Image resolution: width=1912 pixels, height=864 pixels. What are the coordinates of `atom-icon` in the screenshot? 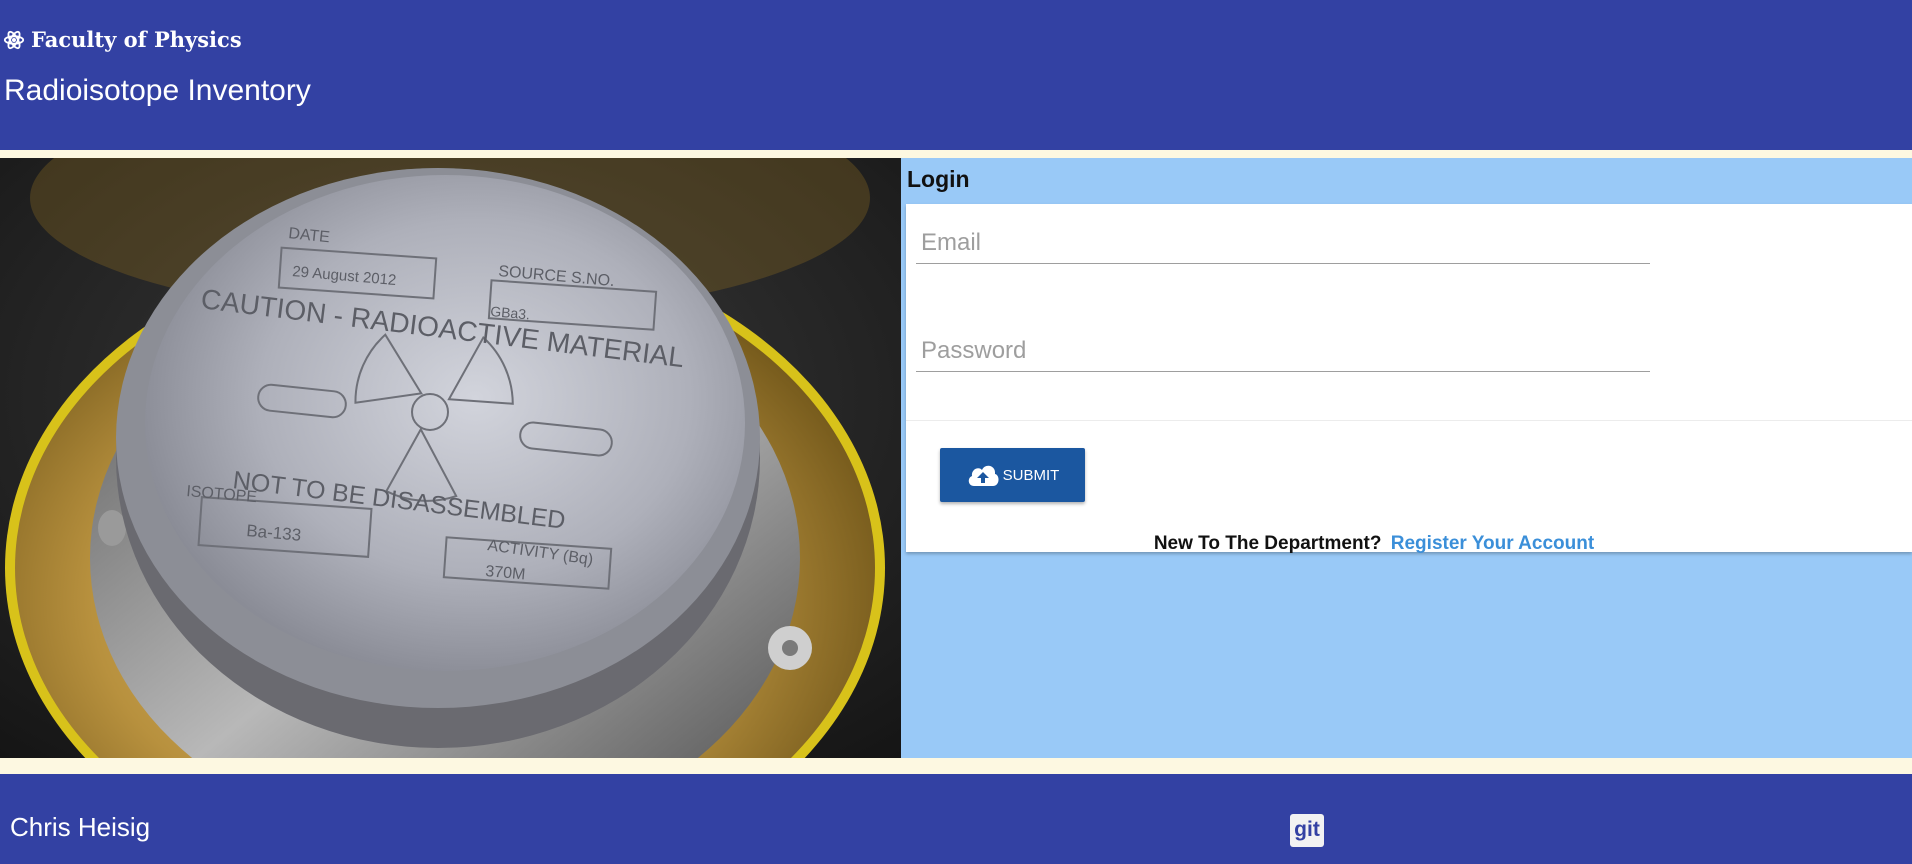 It's located at (14, 39).